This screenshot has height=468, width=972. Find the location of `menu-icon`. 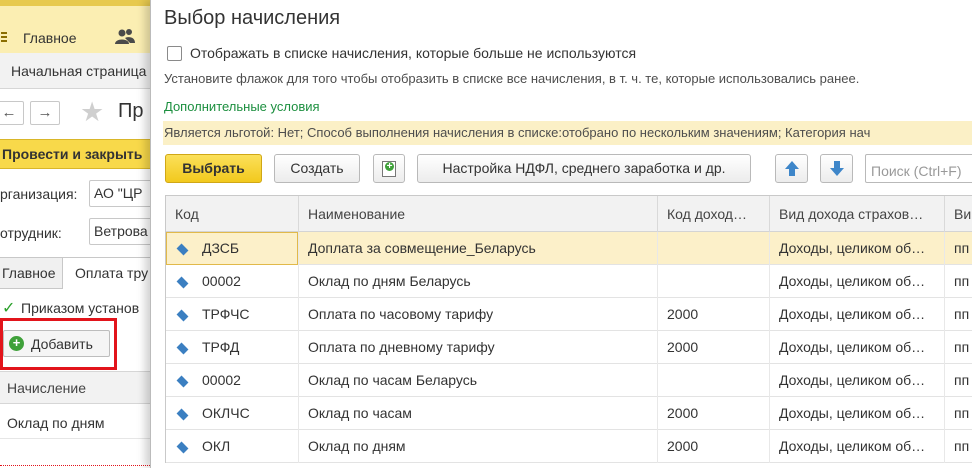

menu-icon is located at coordinates (7, 37).